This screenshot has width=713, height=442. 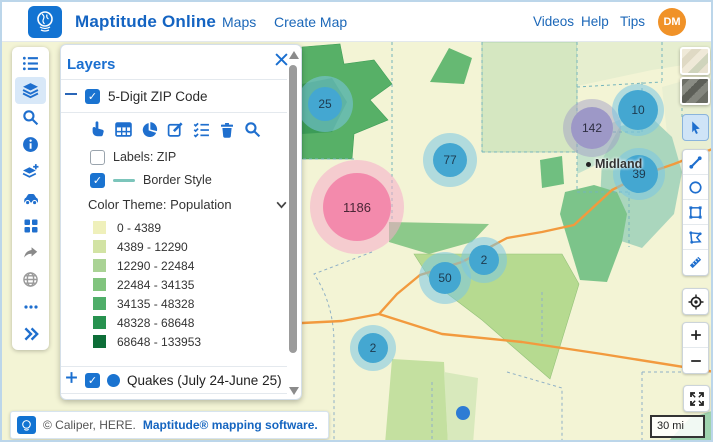 I want to click on quake-cluster: 1186, so click(x=357, y=207).